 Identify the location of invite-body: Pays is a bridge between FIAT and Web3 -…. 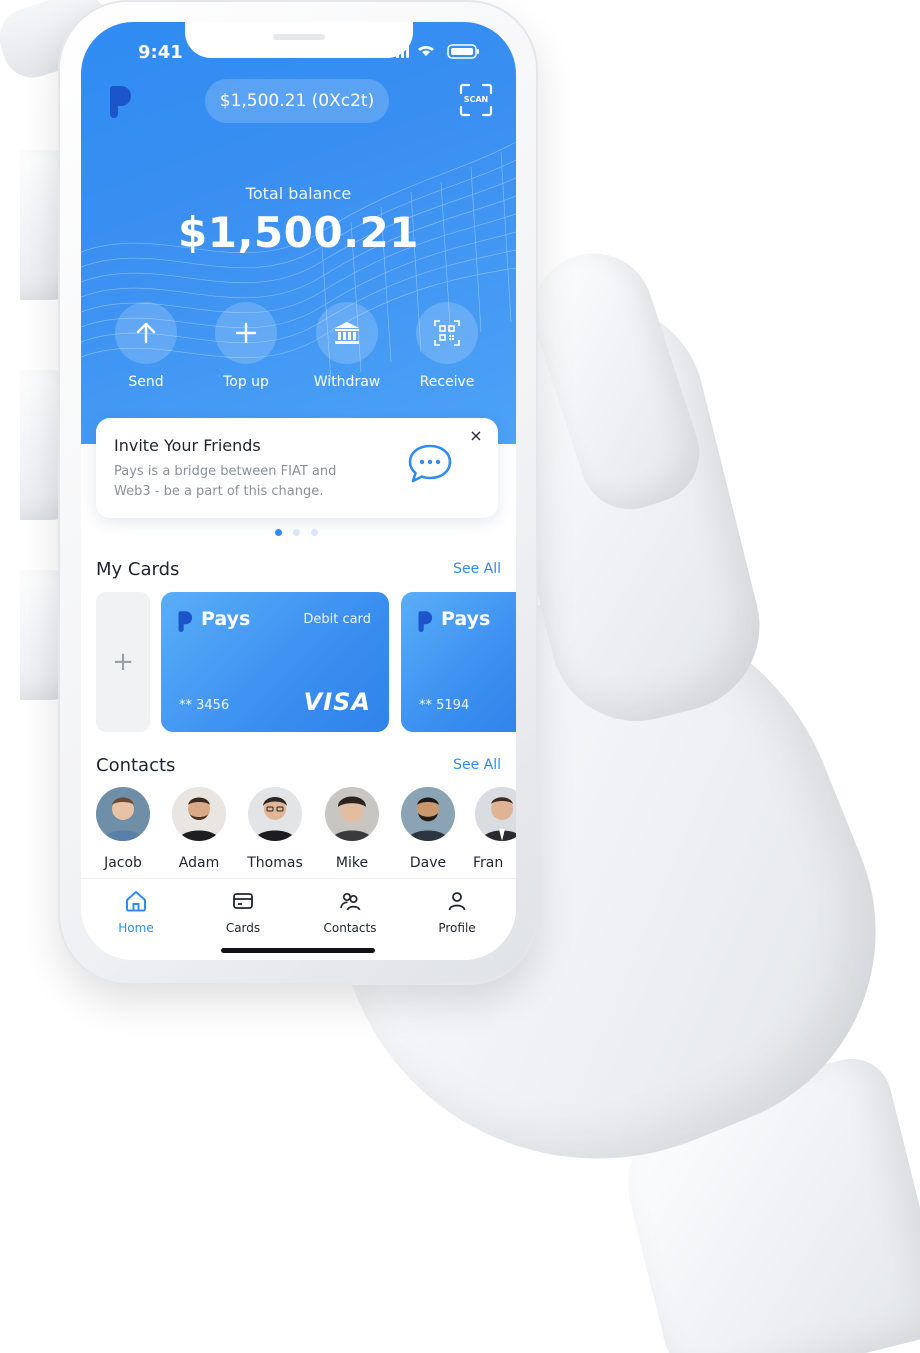
(225, 481).